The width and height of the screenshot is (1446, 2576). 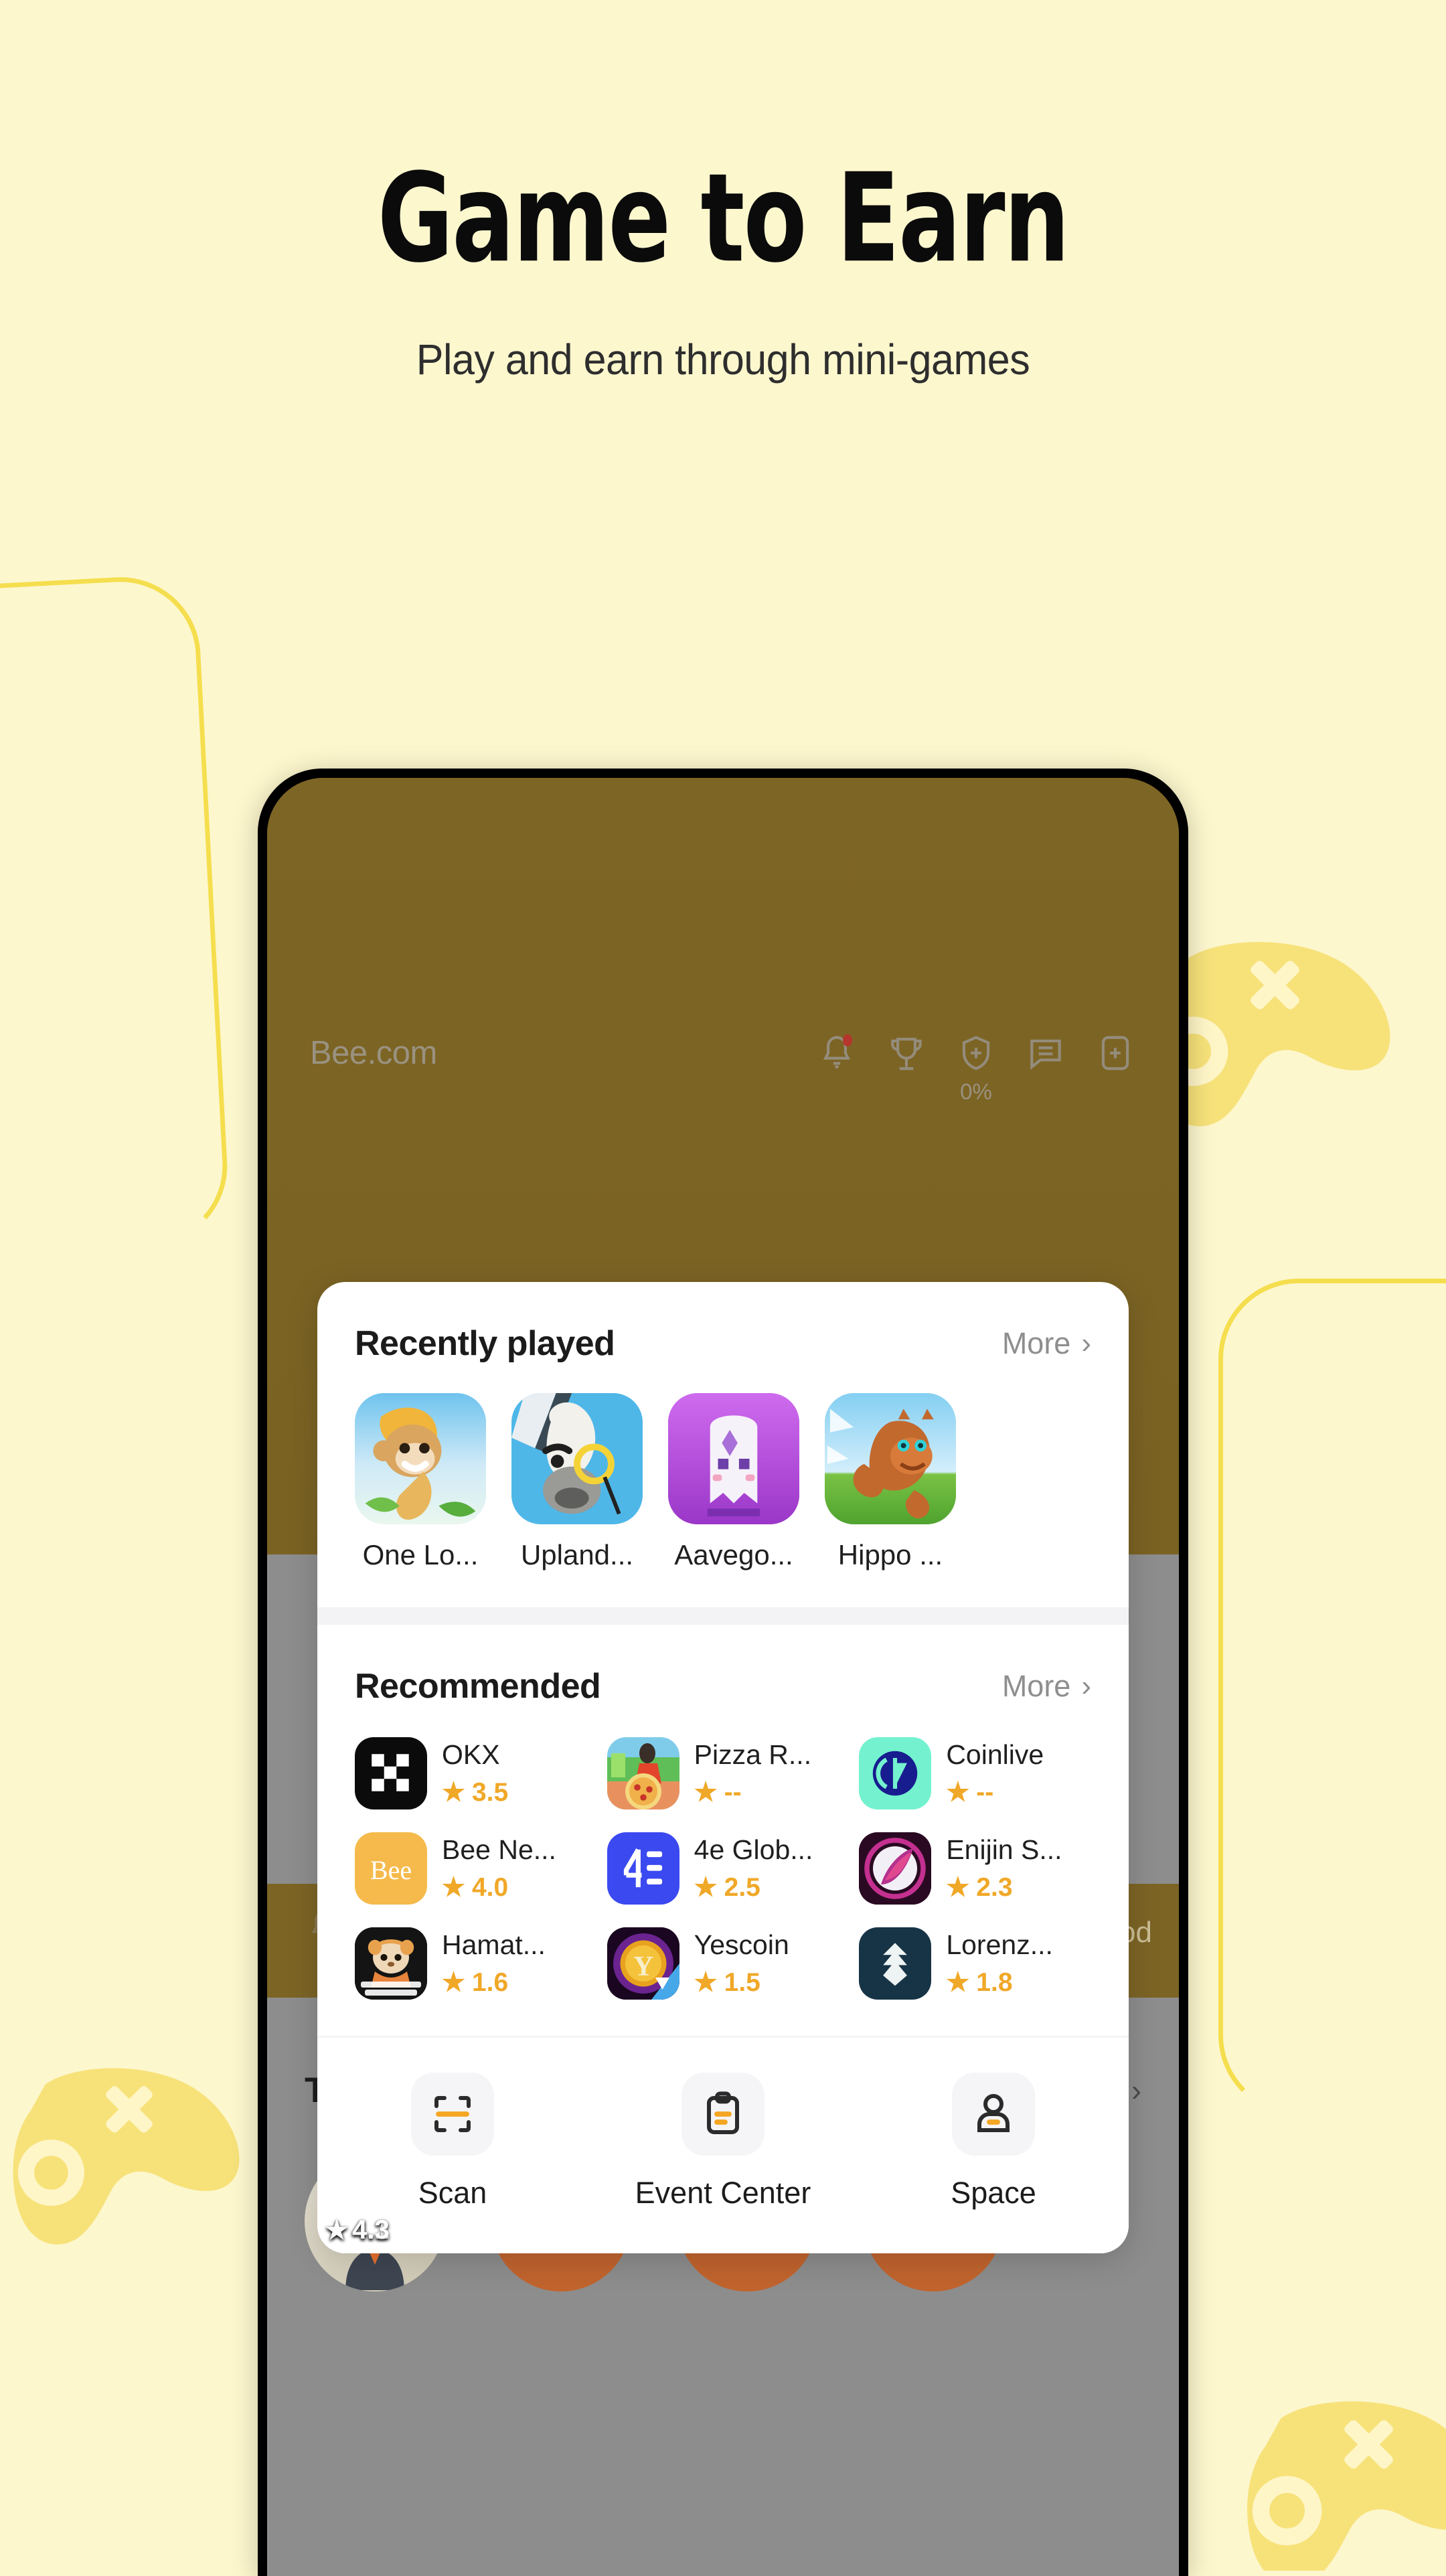 I want to click on modal-action-bar: Scan Event Center Space, so click(x=723, y=2145).